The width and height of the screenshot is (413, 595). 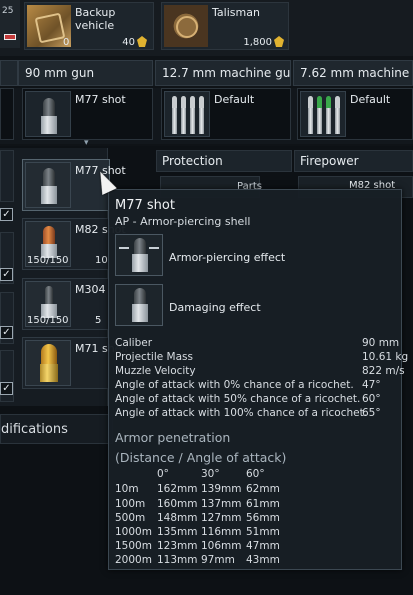 What do you see at coordinates (98, 320) in the screenshot?
I see `ammo-extra: 5` at bounding box center [98, 320].